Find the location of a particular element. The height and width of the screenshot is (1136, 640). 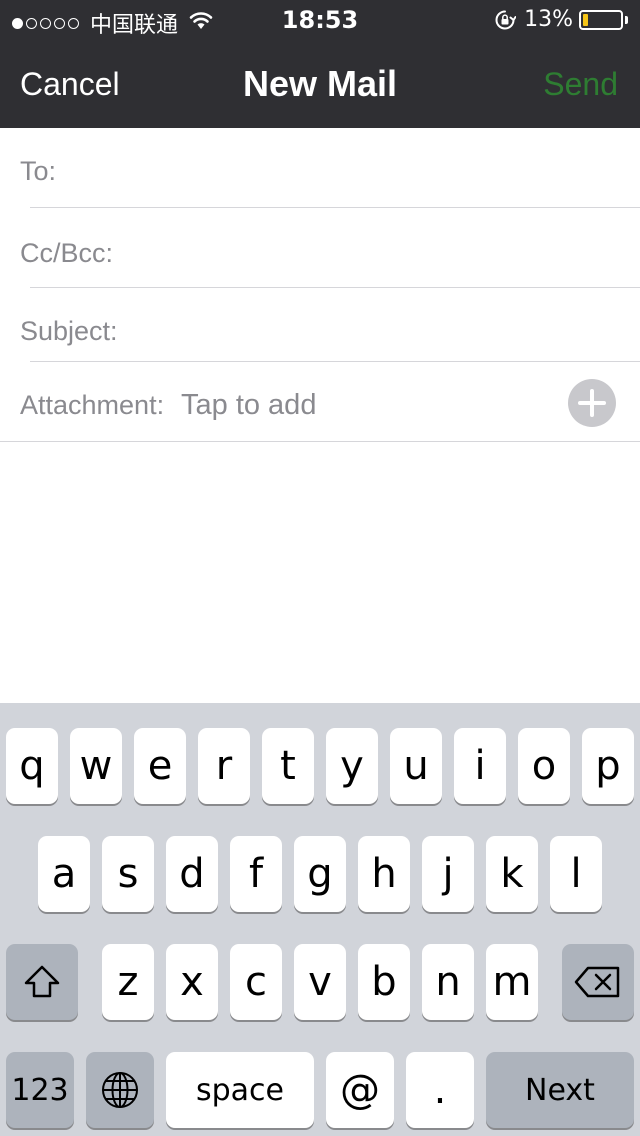

key-h: h is located at coordinates (384, 874).